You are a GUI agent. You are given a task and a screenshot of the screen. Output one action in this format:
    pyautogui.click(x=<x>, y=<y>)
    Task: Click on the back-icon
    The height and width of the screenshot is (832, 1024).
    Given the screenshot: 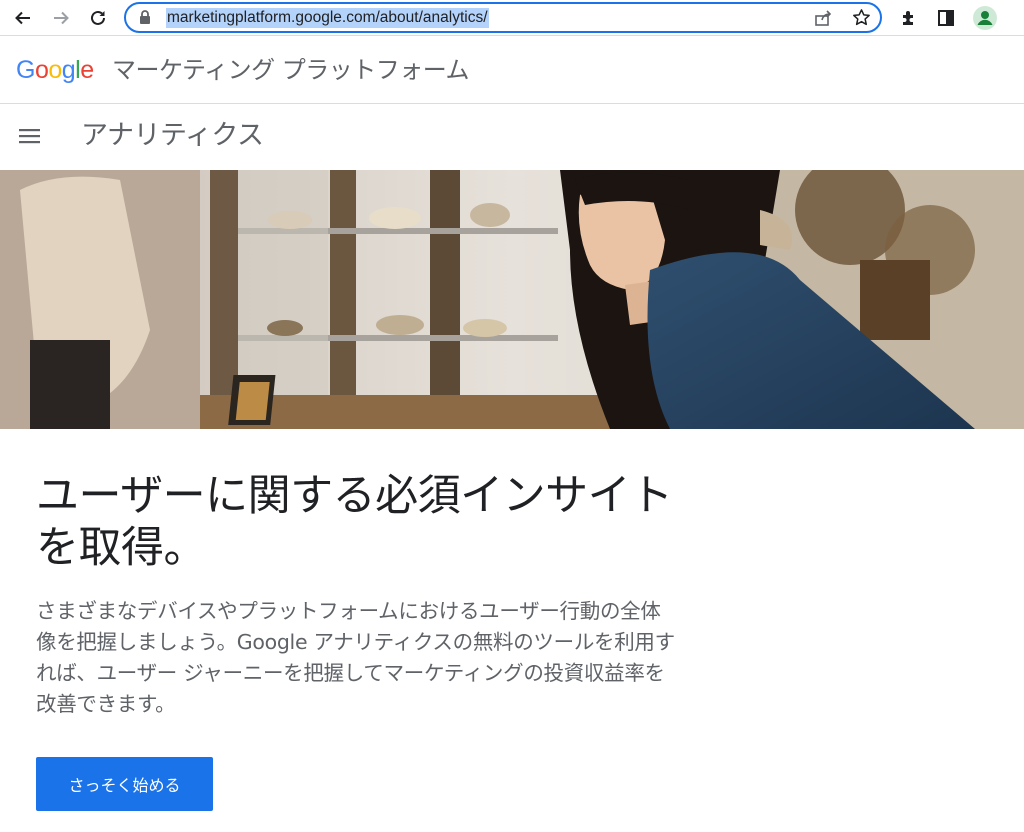 What is the action you would take?
    pyautogui.click(x=23, y=18)
    